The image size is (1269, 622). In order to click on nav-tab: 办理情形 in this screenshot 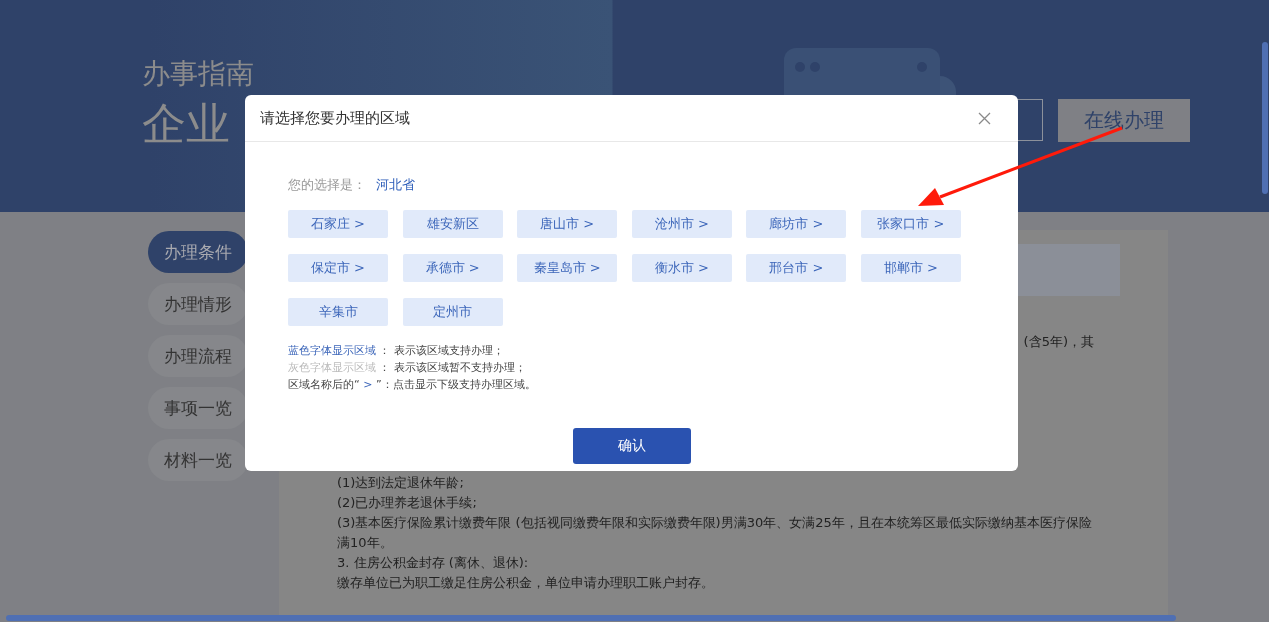, I will do `click(198, 304)`.